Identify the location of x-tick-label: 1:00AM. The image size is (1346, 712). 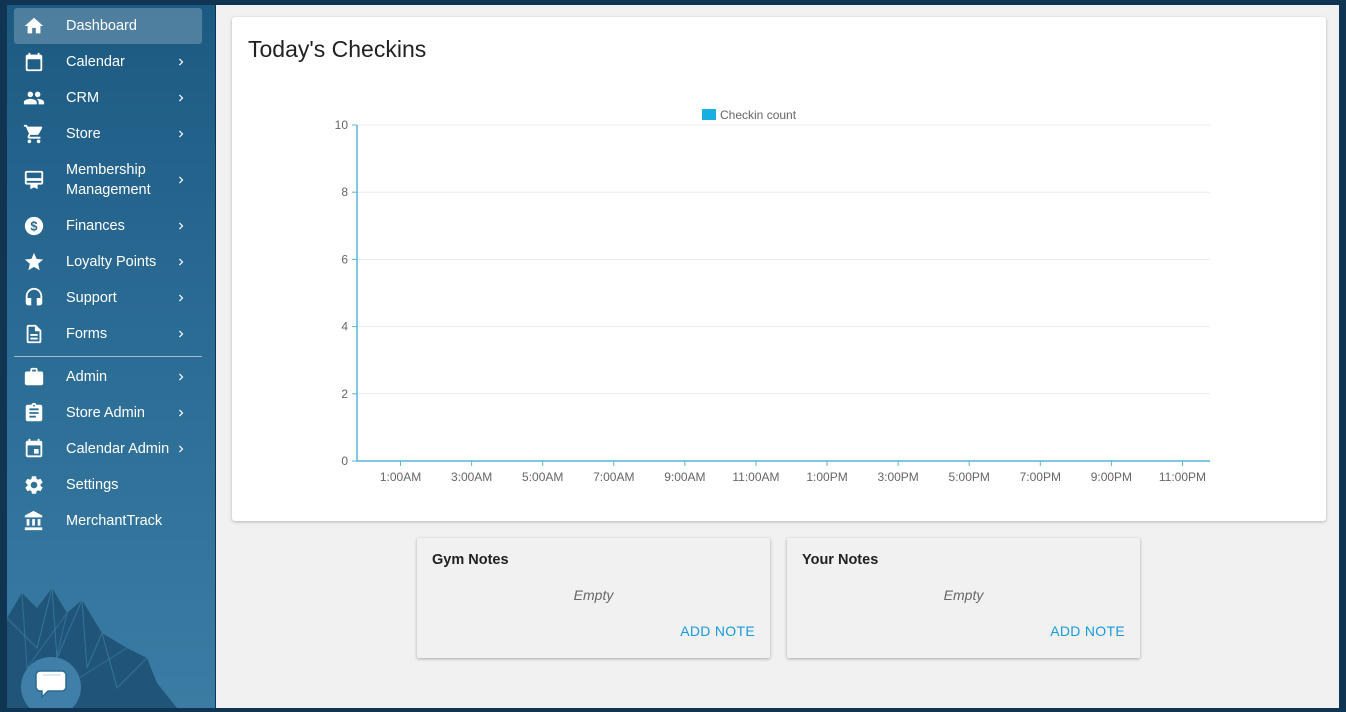
(400, 477).